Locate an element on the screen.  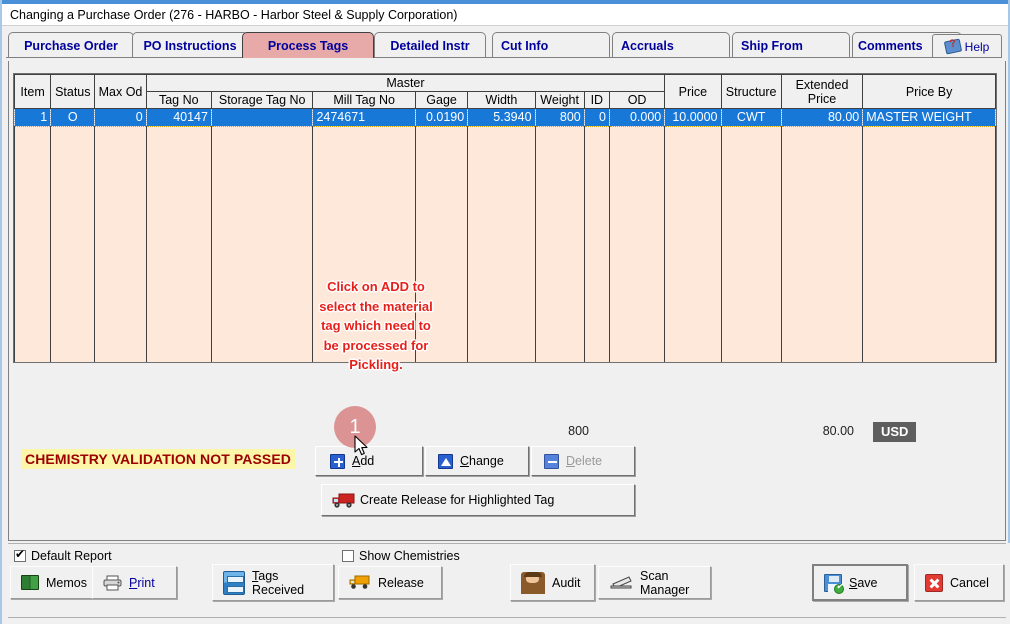
cancel-button: Cancel is located at coordinates (959, 582).